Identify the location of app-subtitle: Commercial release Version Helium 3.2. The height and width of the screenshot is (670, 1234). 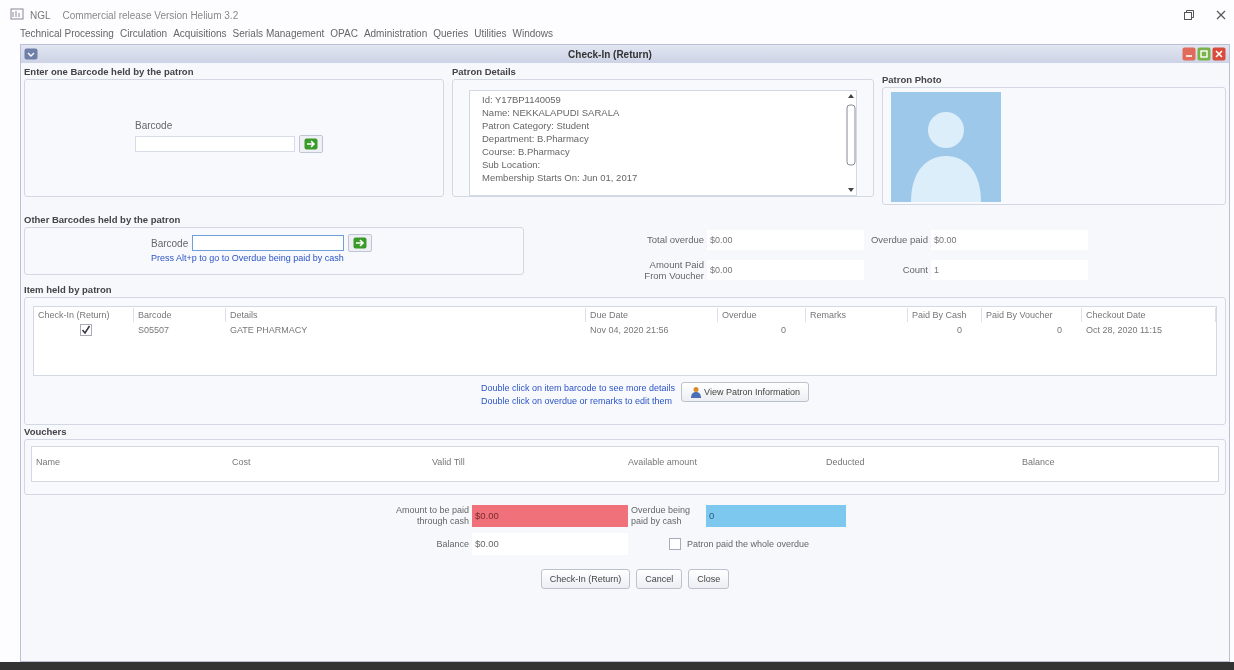
(150, 15).